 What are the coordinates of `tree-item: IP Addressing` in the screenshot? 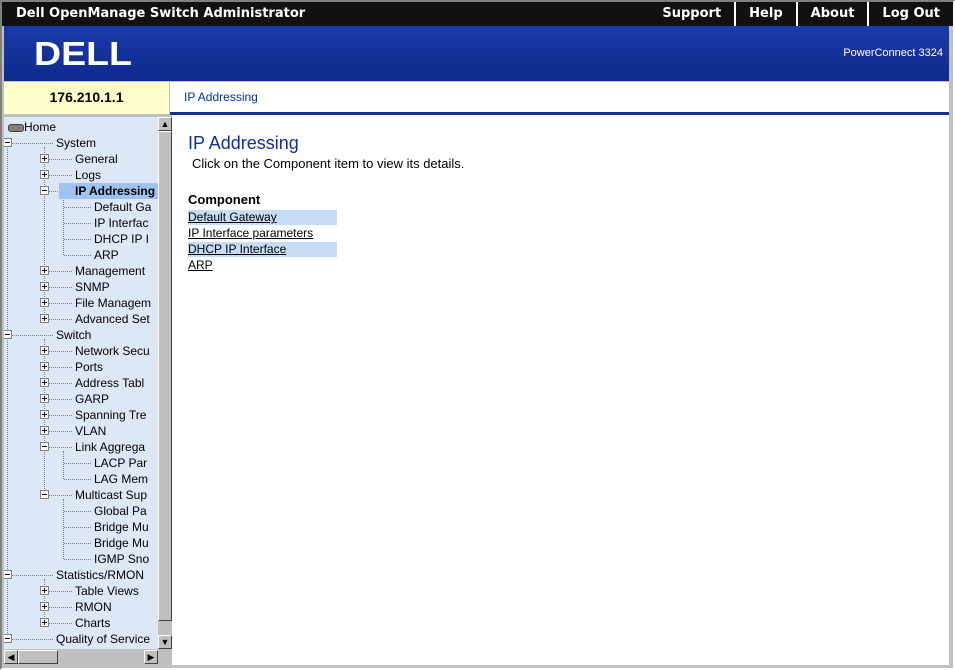 It's located at (81, 191).